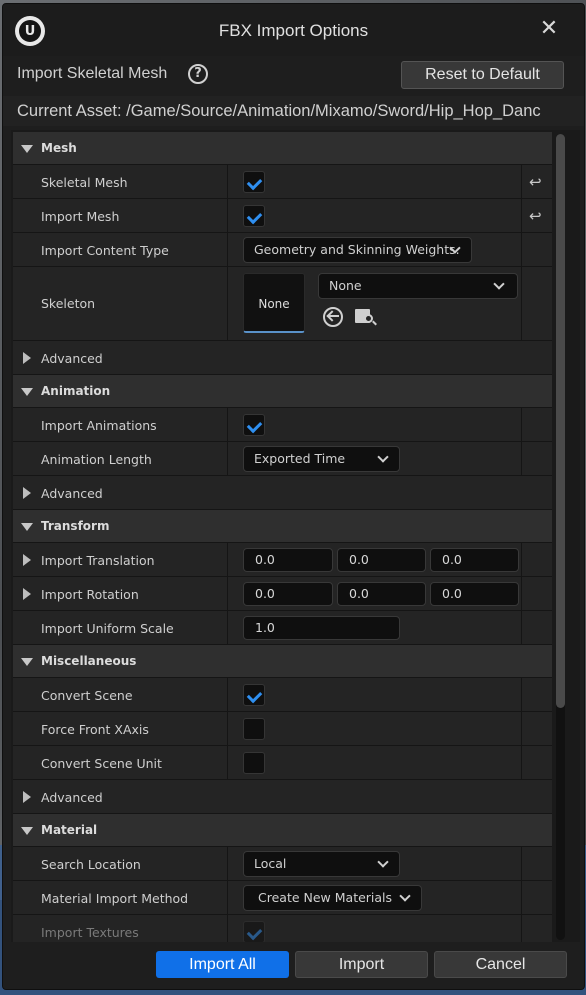 The height and width of the screenshot is (995, 586). I want to click on convert-scene-checkbox, so click(254, 695).